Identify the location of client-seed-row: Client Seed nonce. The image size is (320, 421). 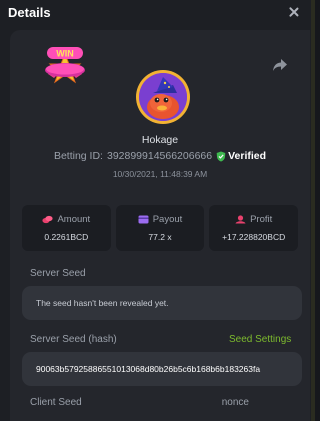
(160, 402).